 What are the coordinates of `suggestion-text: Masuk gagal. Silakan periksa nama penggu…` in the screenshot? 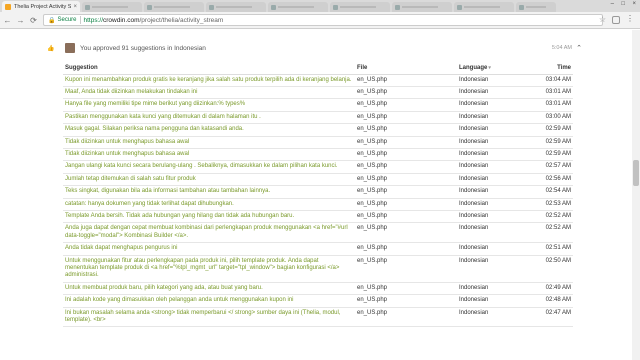 It's located at (209, 130).